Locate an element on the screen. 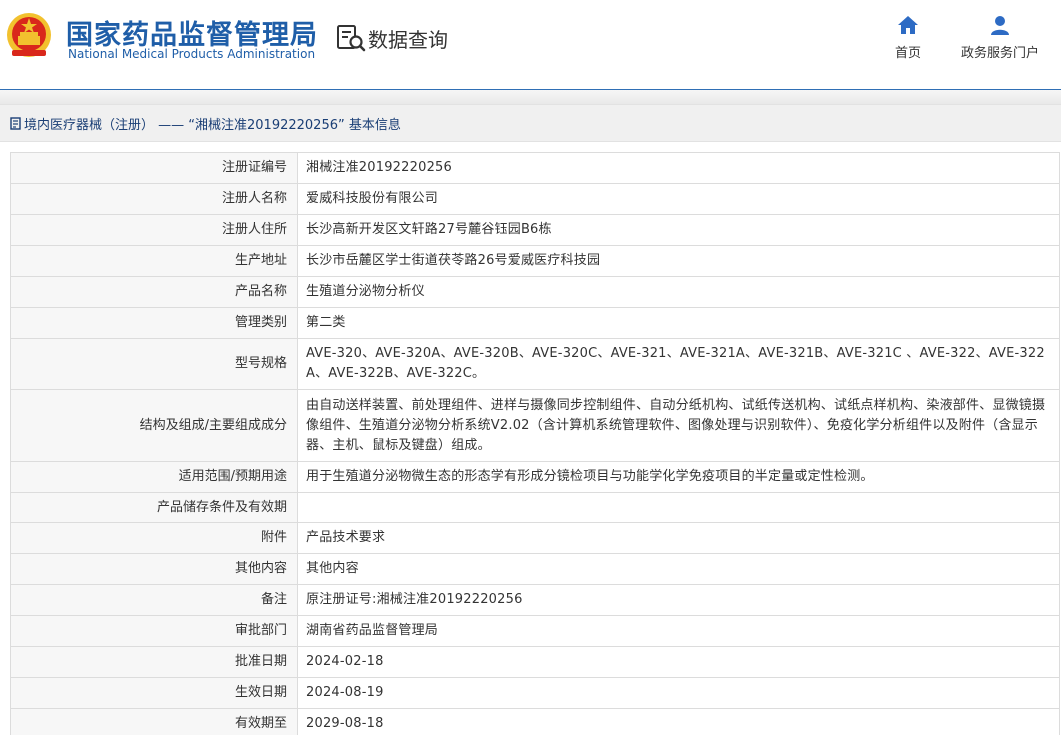 This screenshot has width=1061, height=735. table-row: 审批部门 湖南省药品监督管理局 is located at coordinates (535, 631).